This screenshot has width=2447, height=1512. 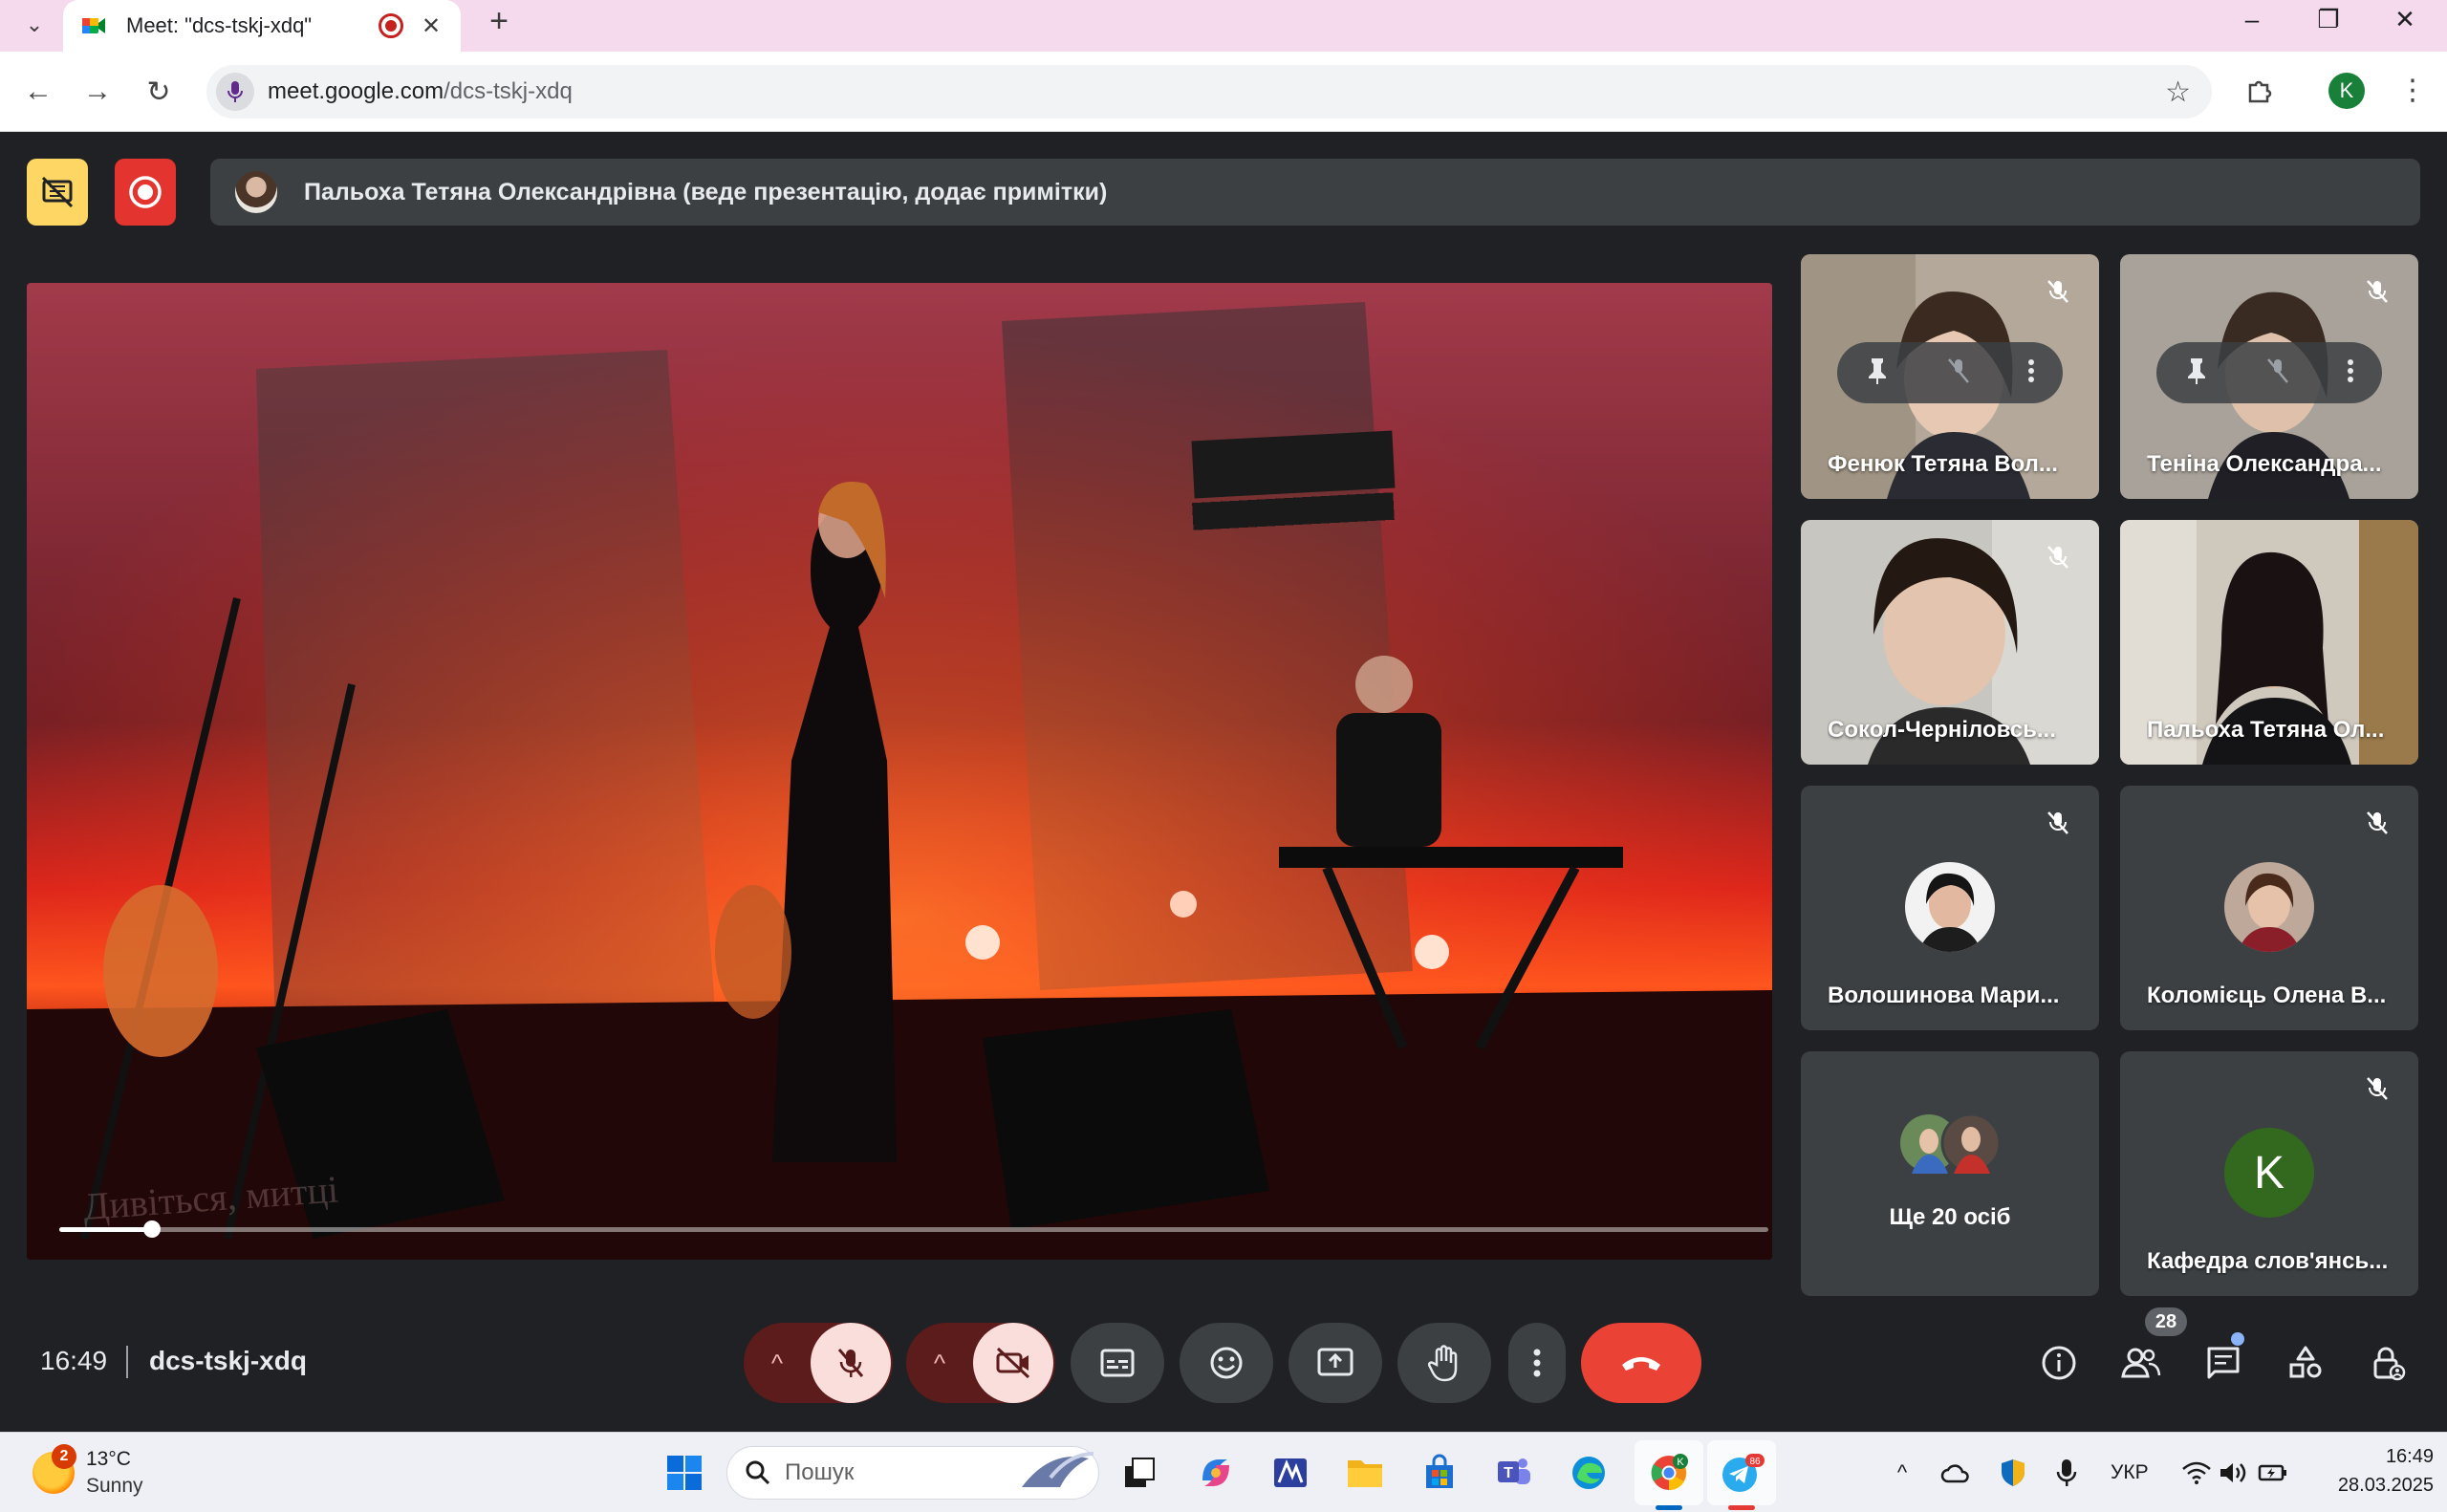 What do you see at coordinates (38, 92) in the screenshot?
I see `back-icon: ←` at bounding box center [38, 92].